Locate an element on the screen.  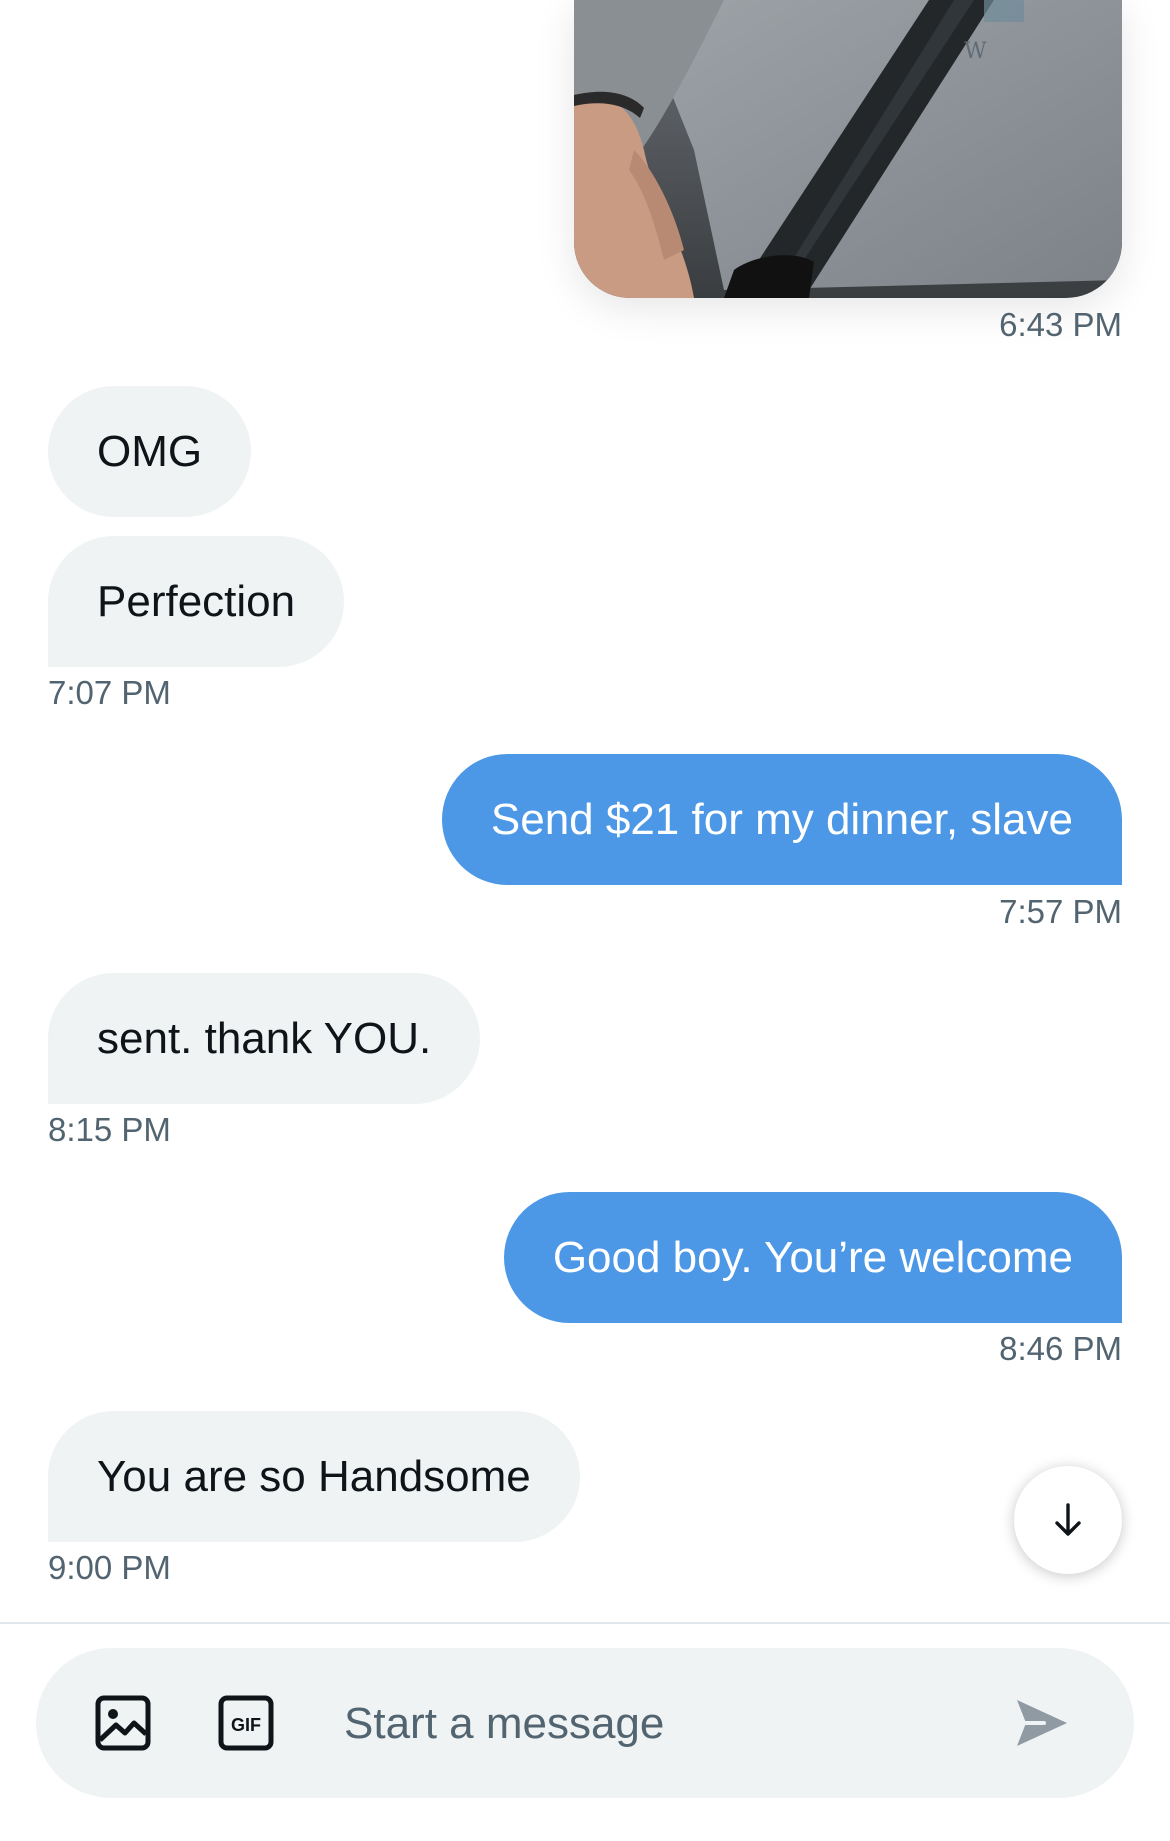
message-text: OMG is located at coordinates (150, 451).